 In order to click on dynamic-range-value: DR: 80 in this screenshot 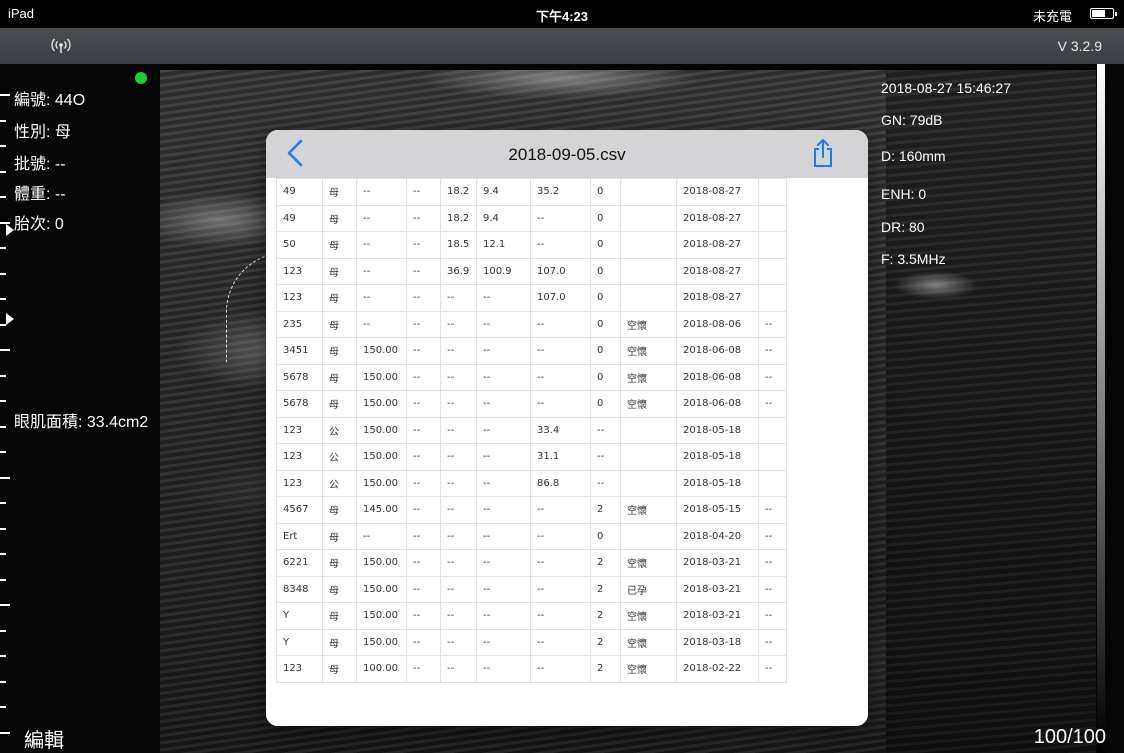, I will do `click(903, 227)`.